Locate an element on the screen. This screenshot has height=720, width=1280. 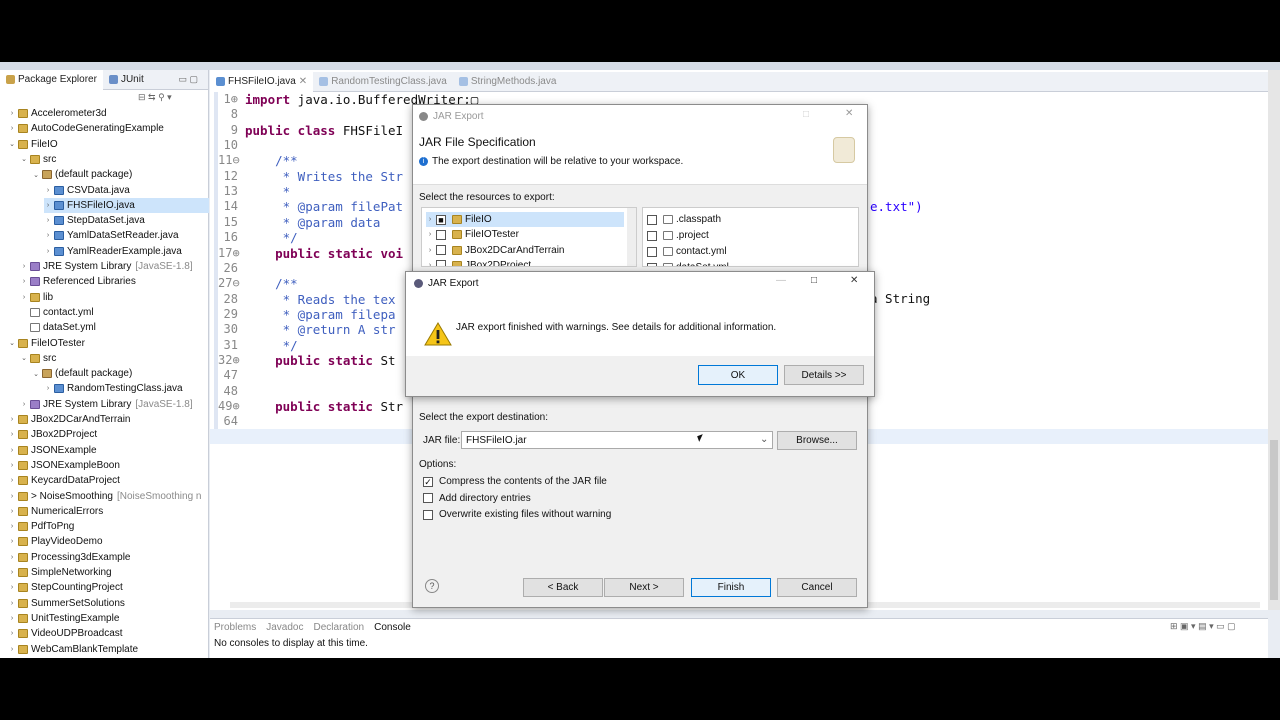
tree-item: ⌄ FileIO is located at coordinates (33, 144).